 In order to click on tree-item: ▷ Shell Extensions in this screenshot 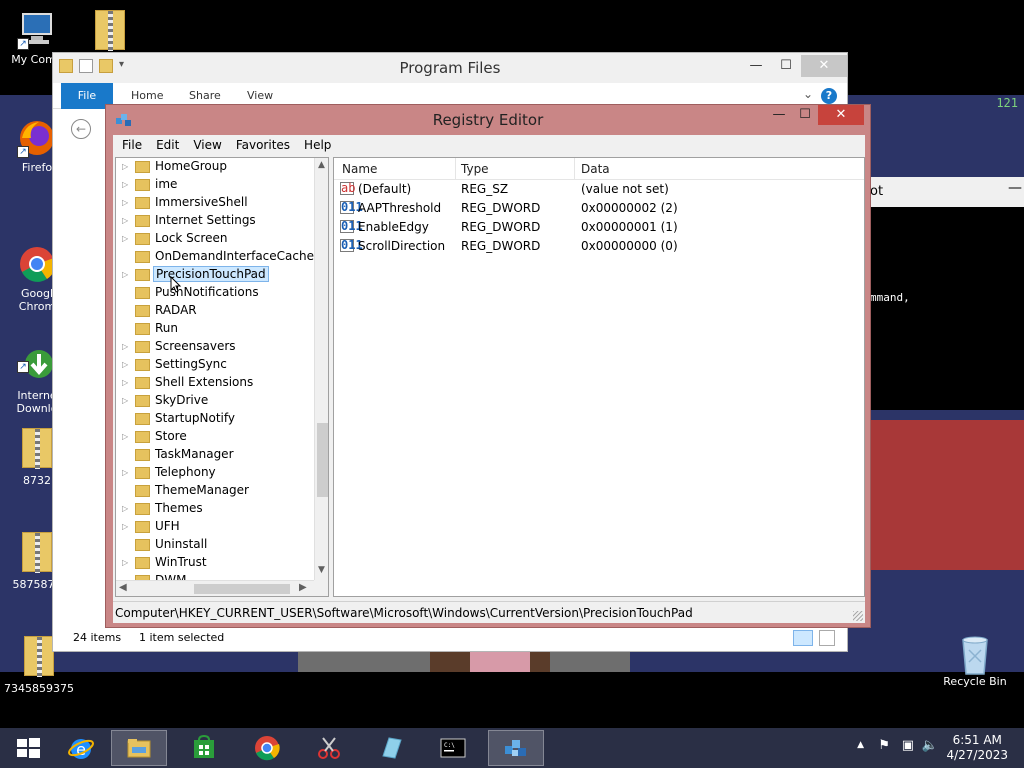, I will do `click(215, 383)`.